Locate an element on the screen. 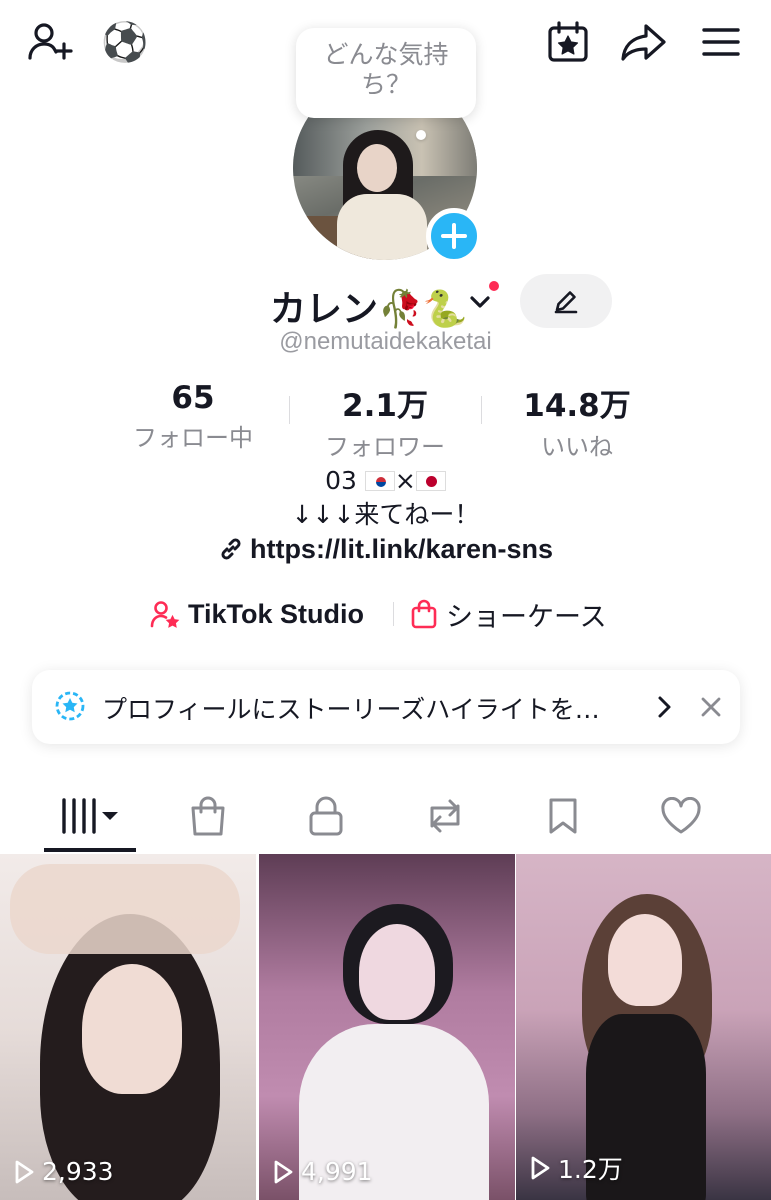 Image resolution: width=771 pixels, height=1200 pixels. tiktok-studio-button: TikTok Studio is located at coordinates (257, 614).